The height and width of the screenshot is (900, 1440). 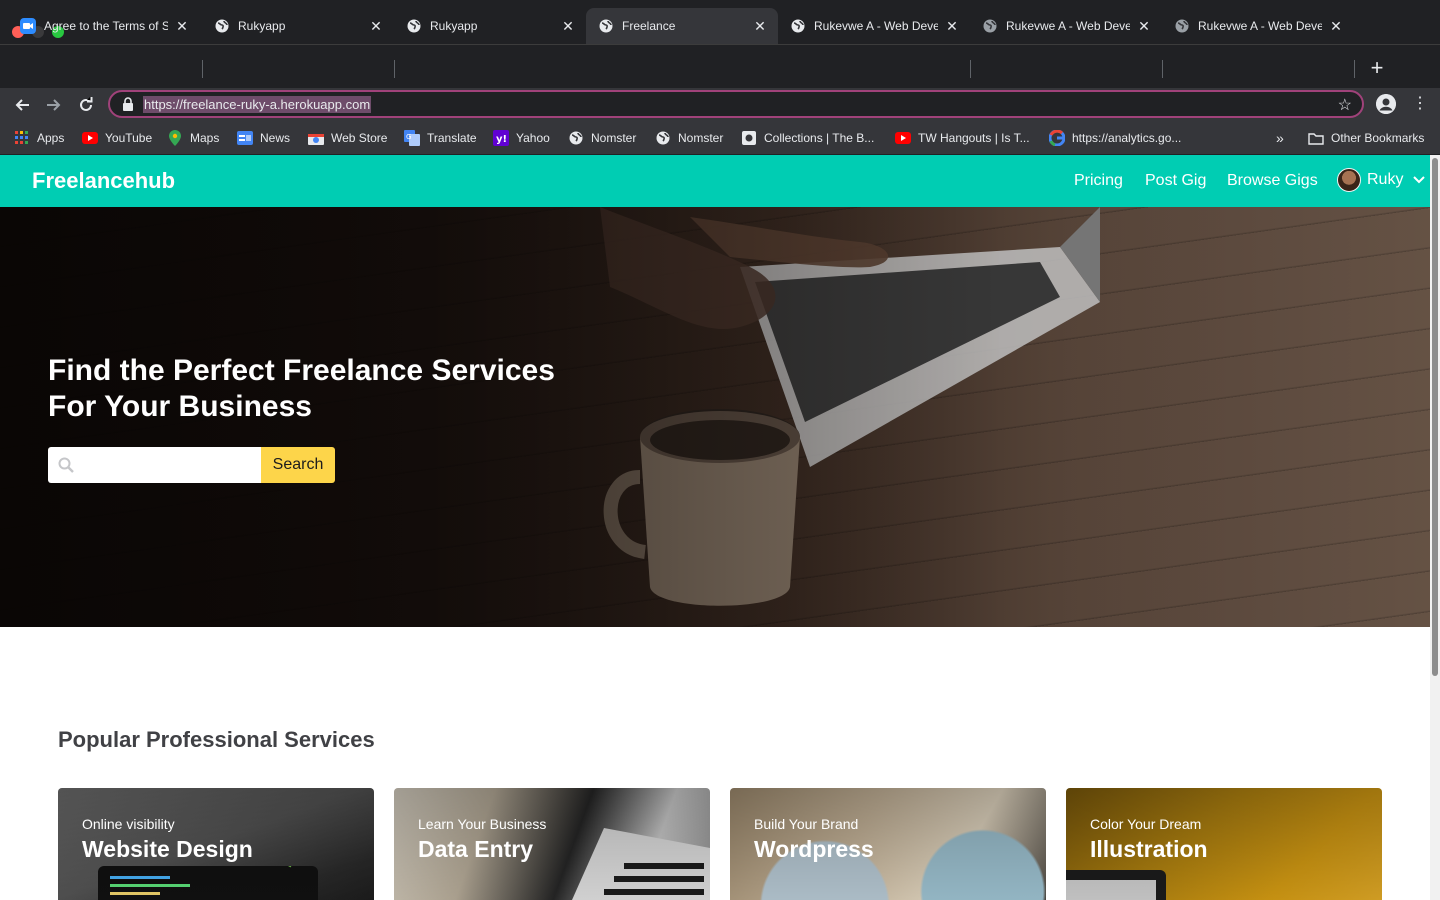 What do you see at coordinates (316, 138) in the screenshot?
I see `webstore-icon` at bounding box center [316, 138].